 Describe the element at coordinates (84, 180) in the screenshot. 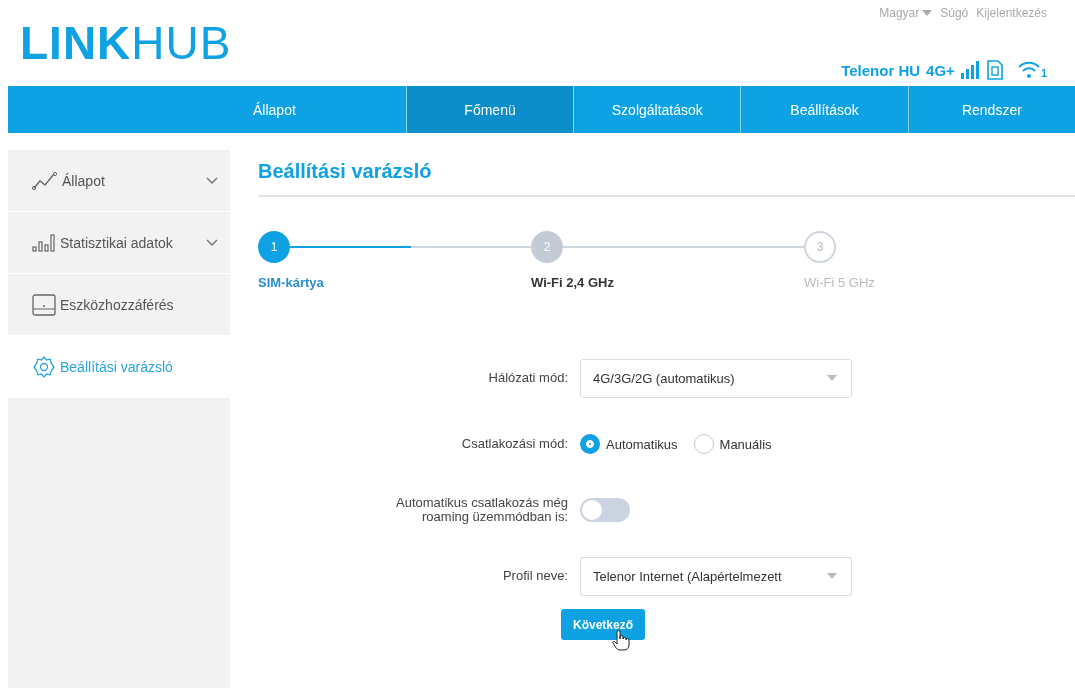

I see `sidebar-label: Állapot` at that location.